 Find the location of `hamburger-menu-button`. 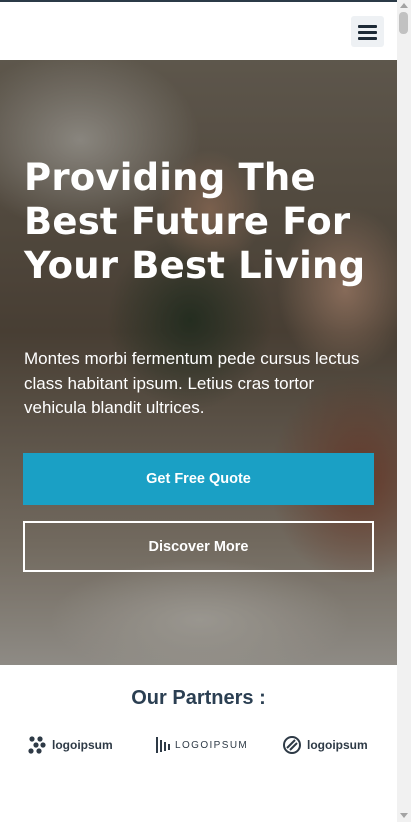

hamburger-menu-button is located at coordinates (367, 31).